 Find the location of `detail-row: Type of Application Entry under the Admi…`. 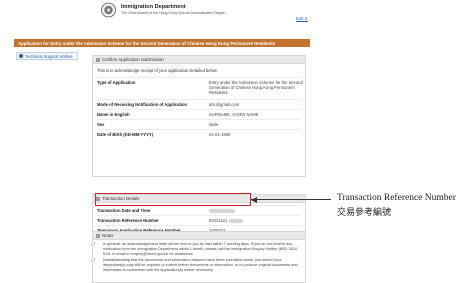

detail-row: Type of Application Entry under the Admi… is located at coordinates (200, 88).